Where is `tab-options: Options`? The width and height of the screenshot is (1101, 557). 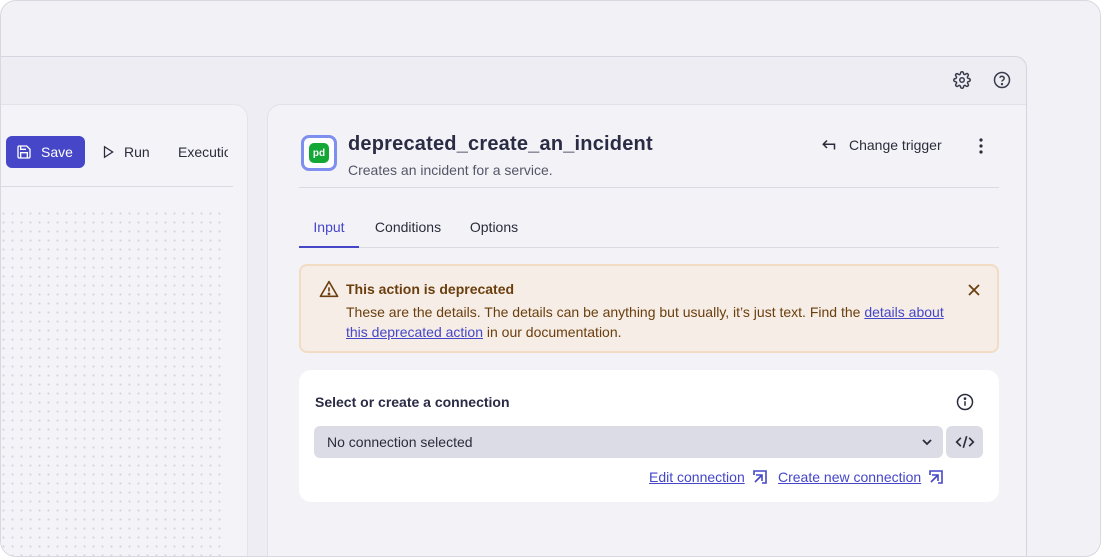 tab-options: Options is located at coordinates (494, 228).